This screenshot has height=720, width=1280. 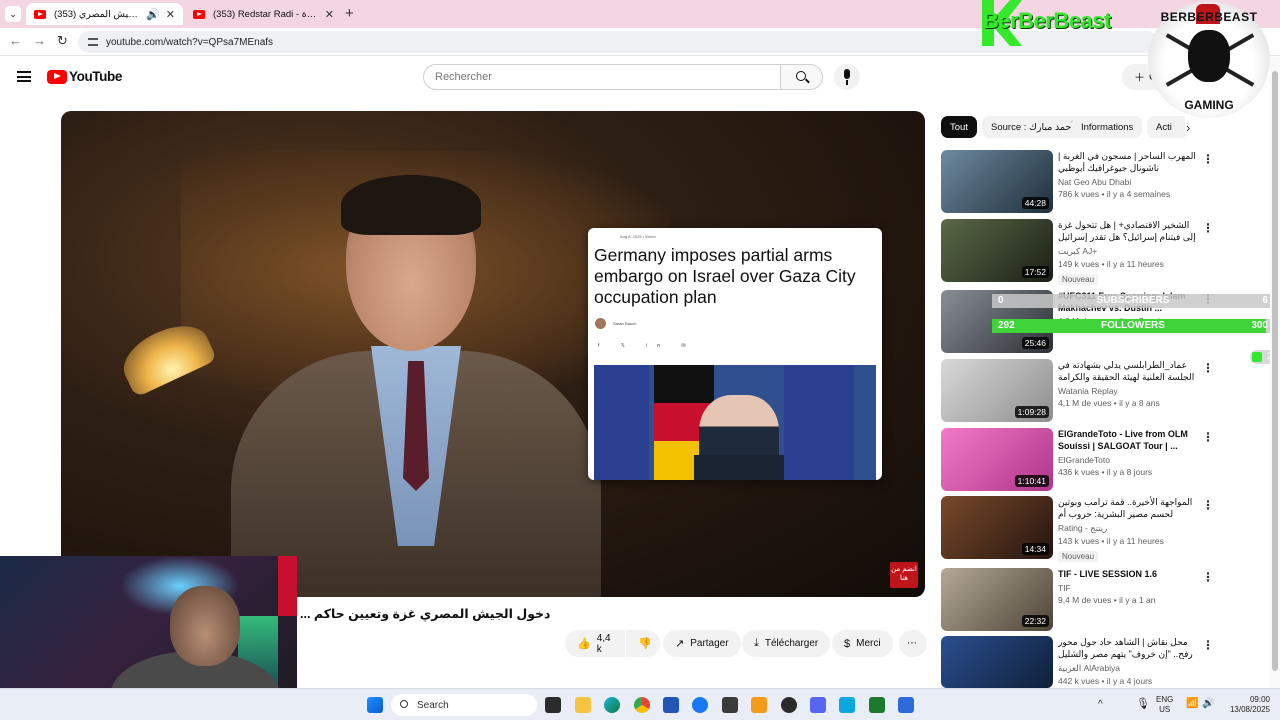 I want to click on new-tab-icon: +, so click(x=349, y=13).